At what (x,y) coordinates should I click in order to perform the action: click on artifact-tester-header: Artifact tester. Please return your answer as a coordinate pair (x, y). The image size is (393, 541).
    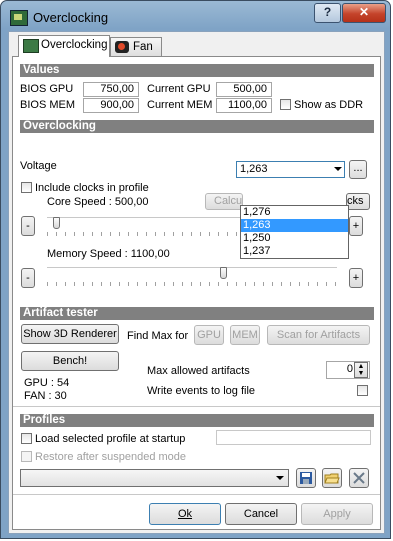
    Looking at the image, I should click on (197, 313).